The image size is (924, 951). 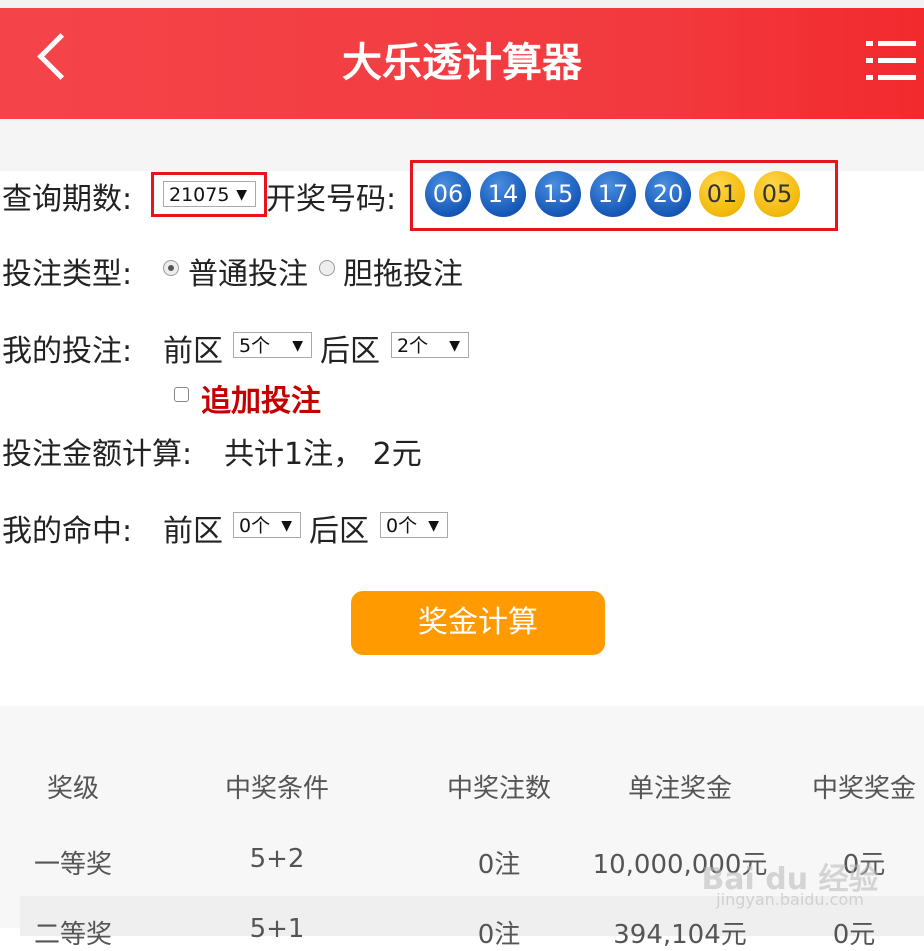 What do you see at coordinates (350, 351) in the screenshot?
I see `back-zone-label: 后区` at bounding box center [350, 351].